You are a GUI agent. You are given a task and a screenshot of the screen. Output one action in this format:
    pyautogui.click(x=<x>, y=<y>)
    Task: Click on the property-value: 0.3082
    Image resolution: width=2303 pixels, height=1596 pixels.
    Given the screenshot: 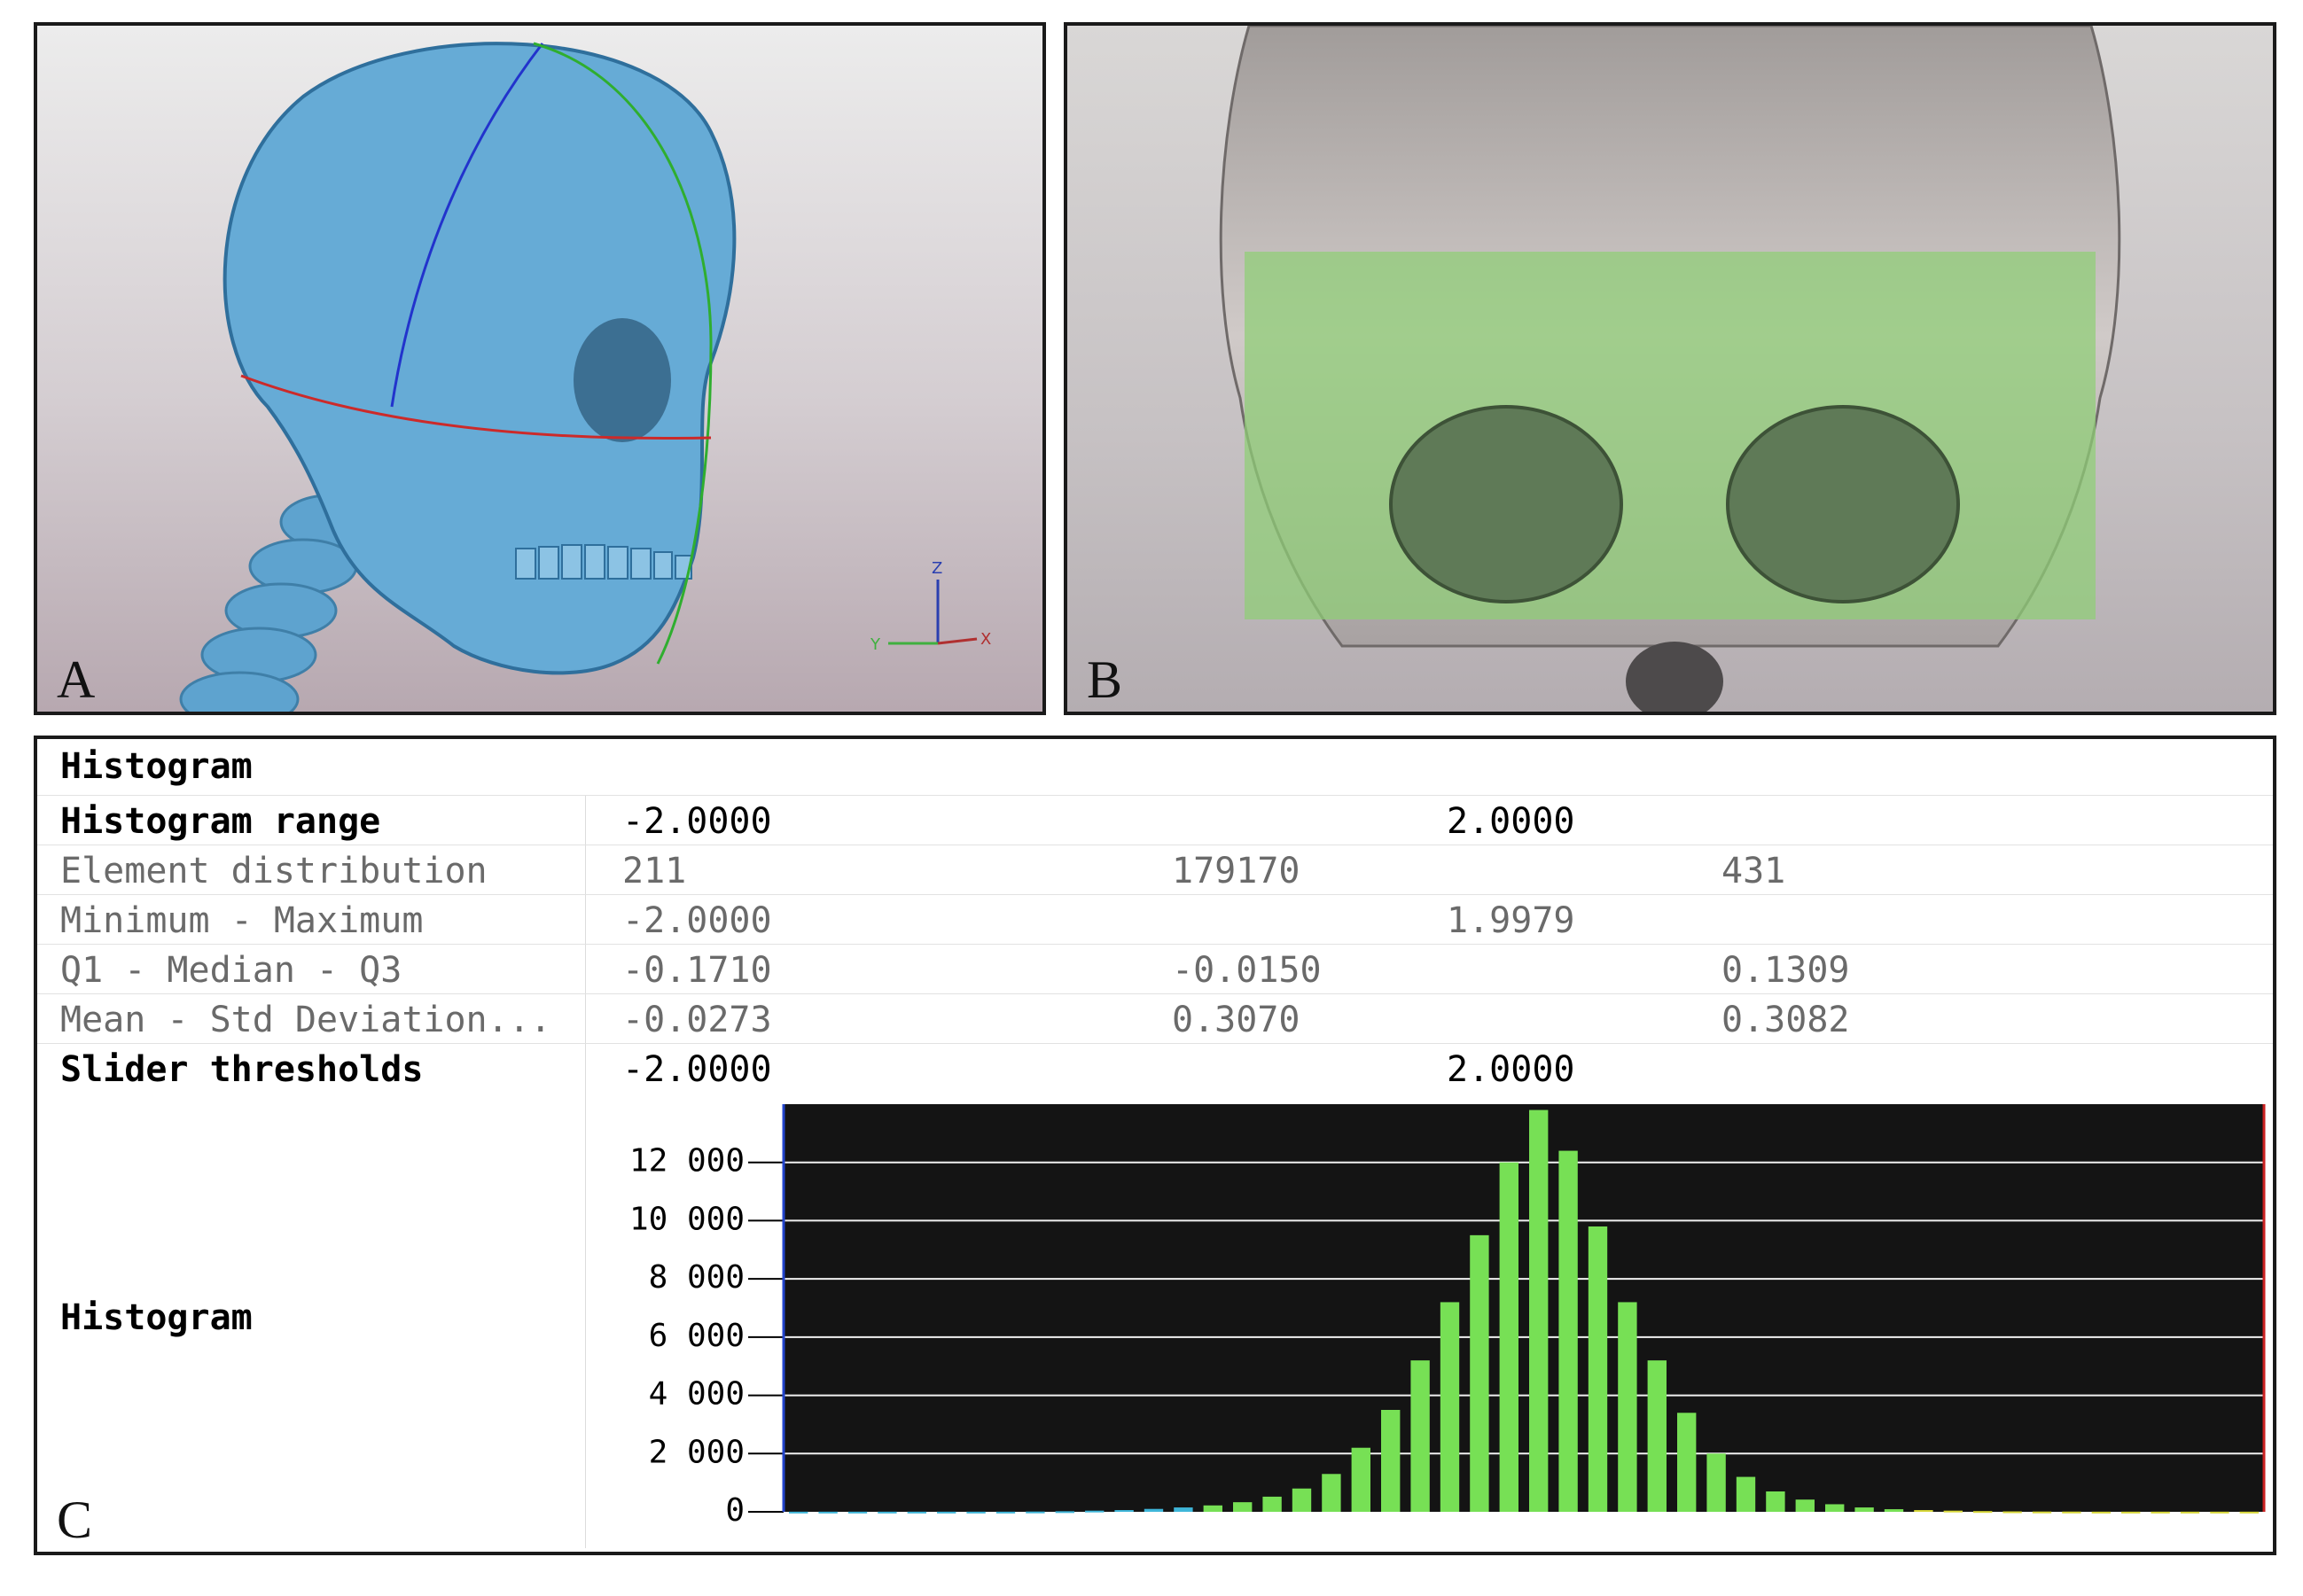 What is the action you would take?
    pyautogui.click(x=1785, y=1020)
    